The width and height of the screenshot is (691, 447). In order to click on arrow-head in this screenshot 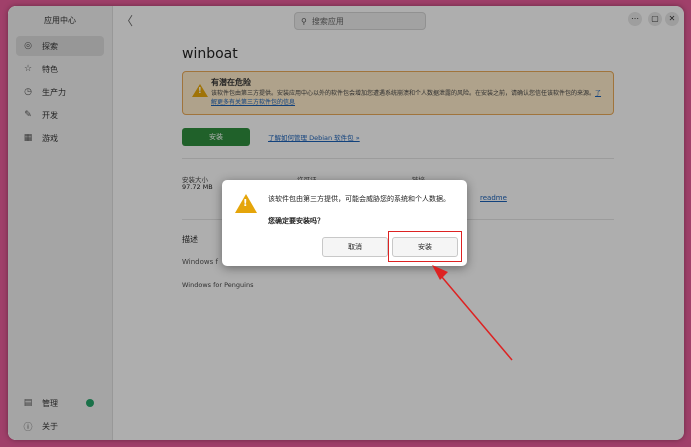, I will do `click(440, 272)`.